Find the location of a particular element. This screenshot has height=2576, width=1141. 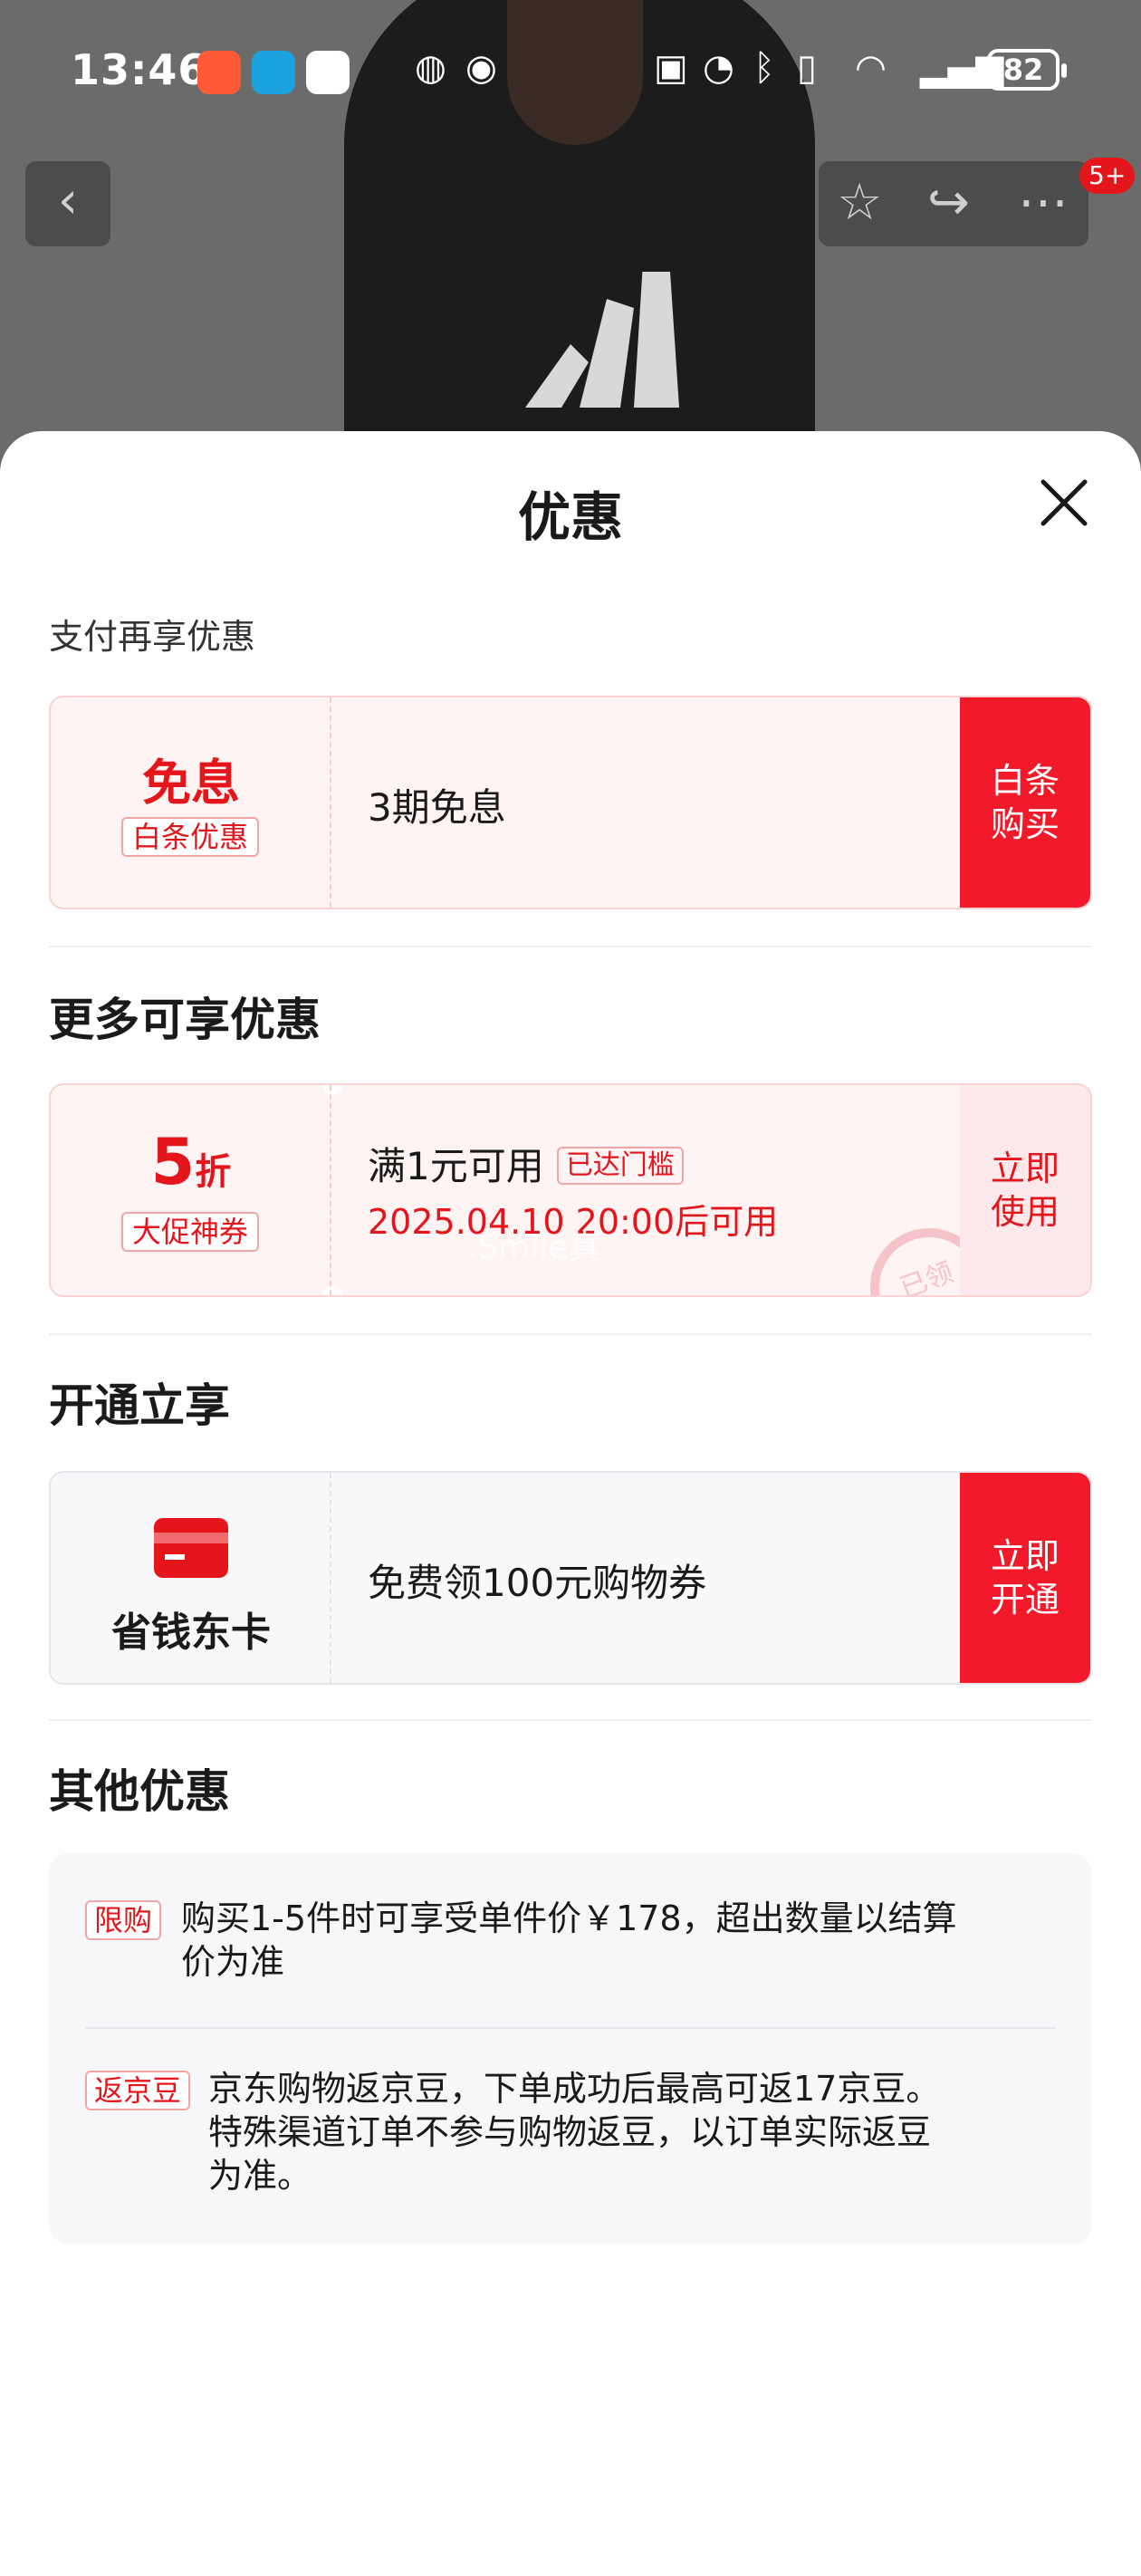

coupon-condition: 满1元可用 已达门槛 is located at coordinates (526, 1163).